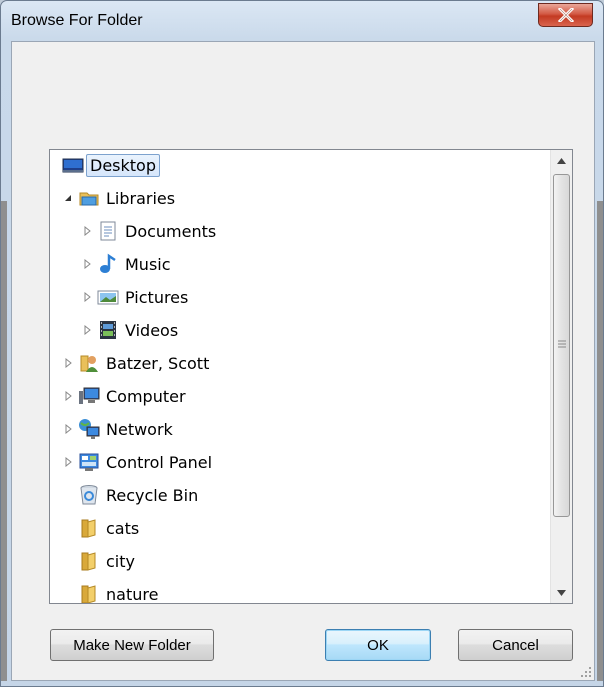 The width and height of the screenshot is (604, 687). Describe the element at coordinates (152, 495) in the screenshot. I see `tree-item-label: Recycle Bin` at that location.